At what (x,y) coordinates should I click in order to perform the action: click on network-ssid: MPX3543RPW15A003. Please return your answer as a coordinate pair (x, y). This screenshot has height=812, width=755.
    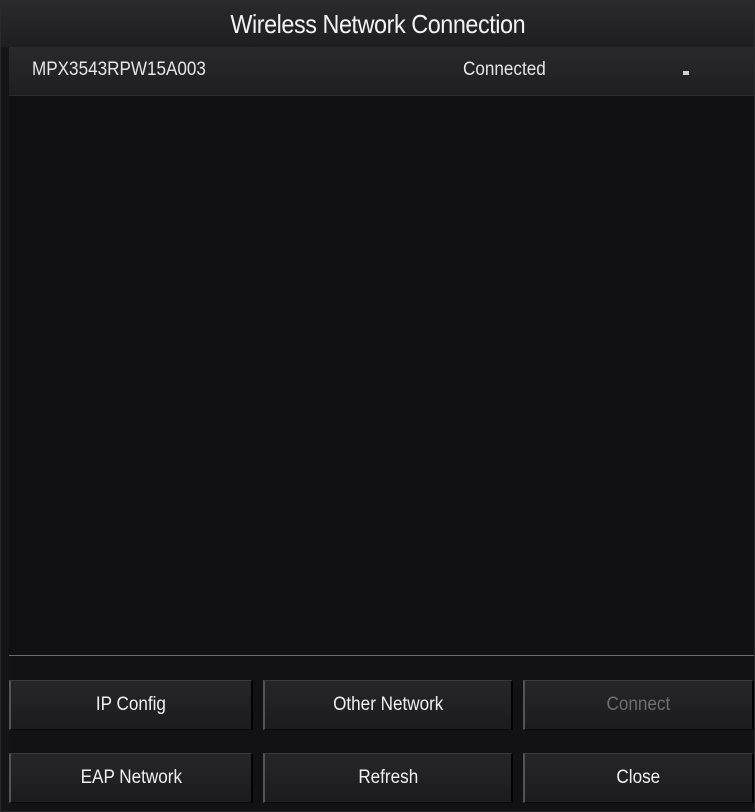
    Looking at the image, I should click on (119, 69).